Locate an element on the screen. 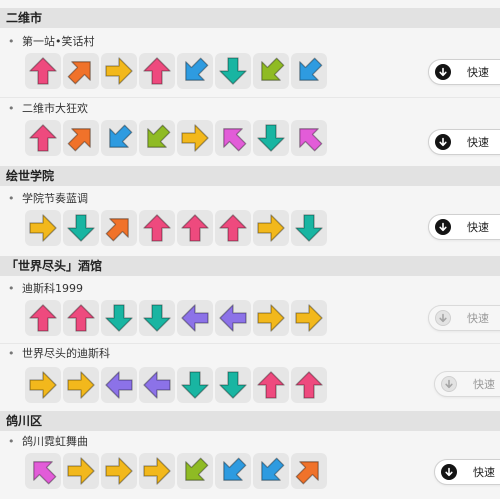 Image resolution: width=500 pixels, height=499 pixels. song-title-label: 世界尽头的迪斯科 is located at coordinates (66, 353).